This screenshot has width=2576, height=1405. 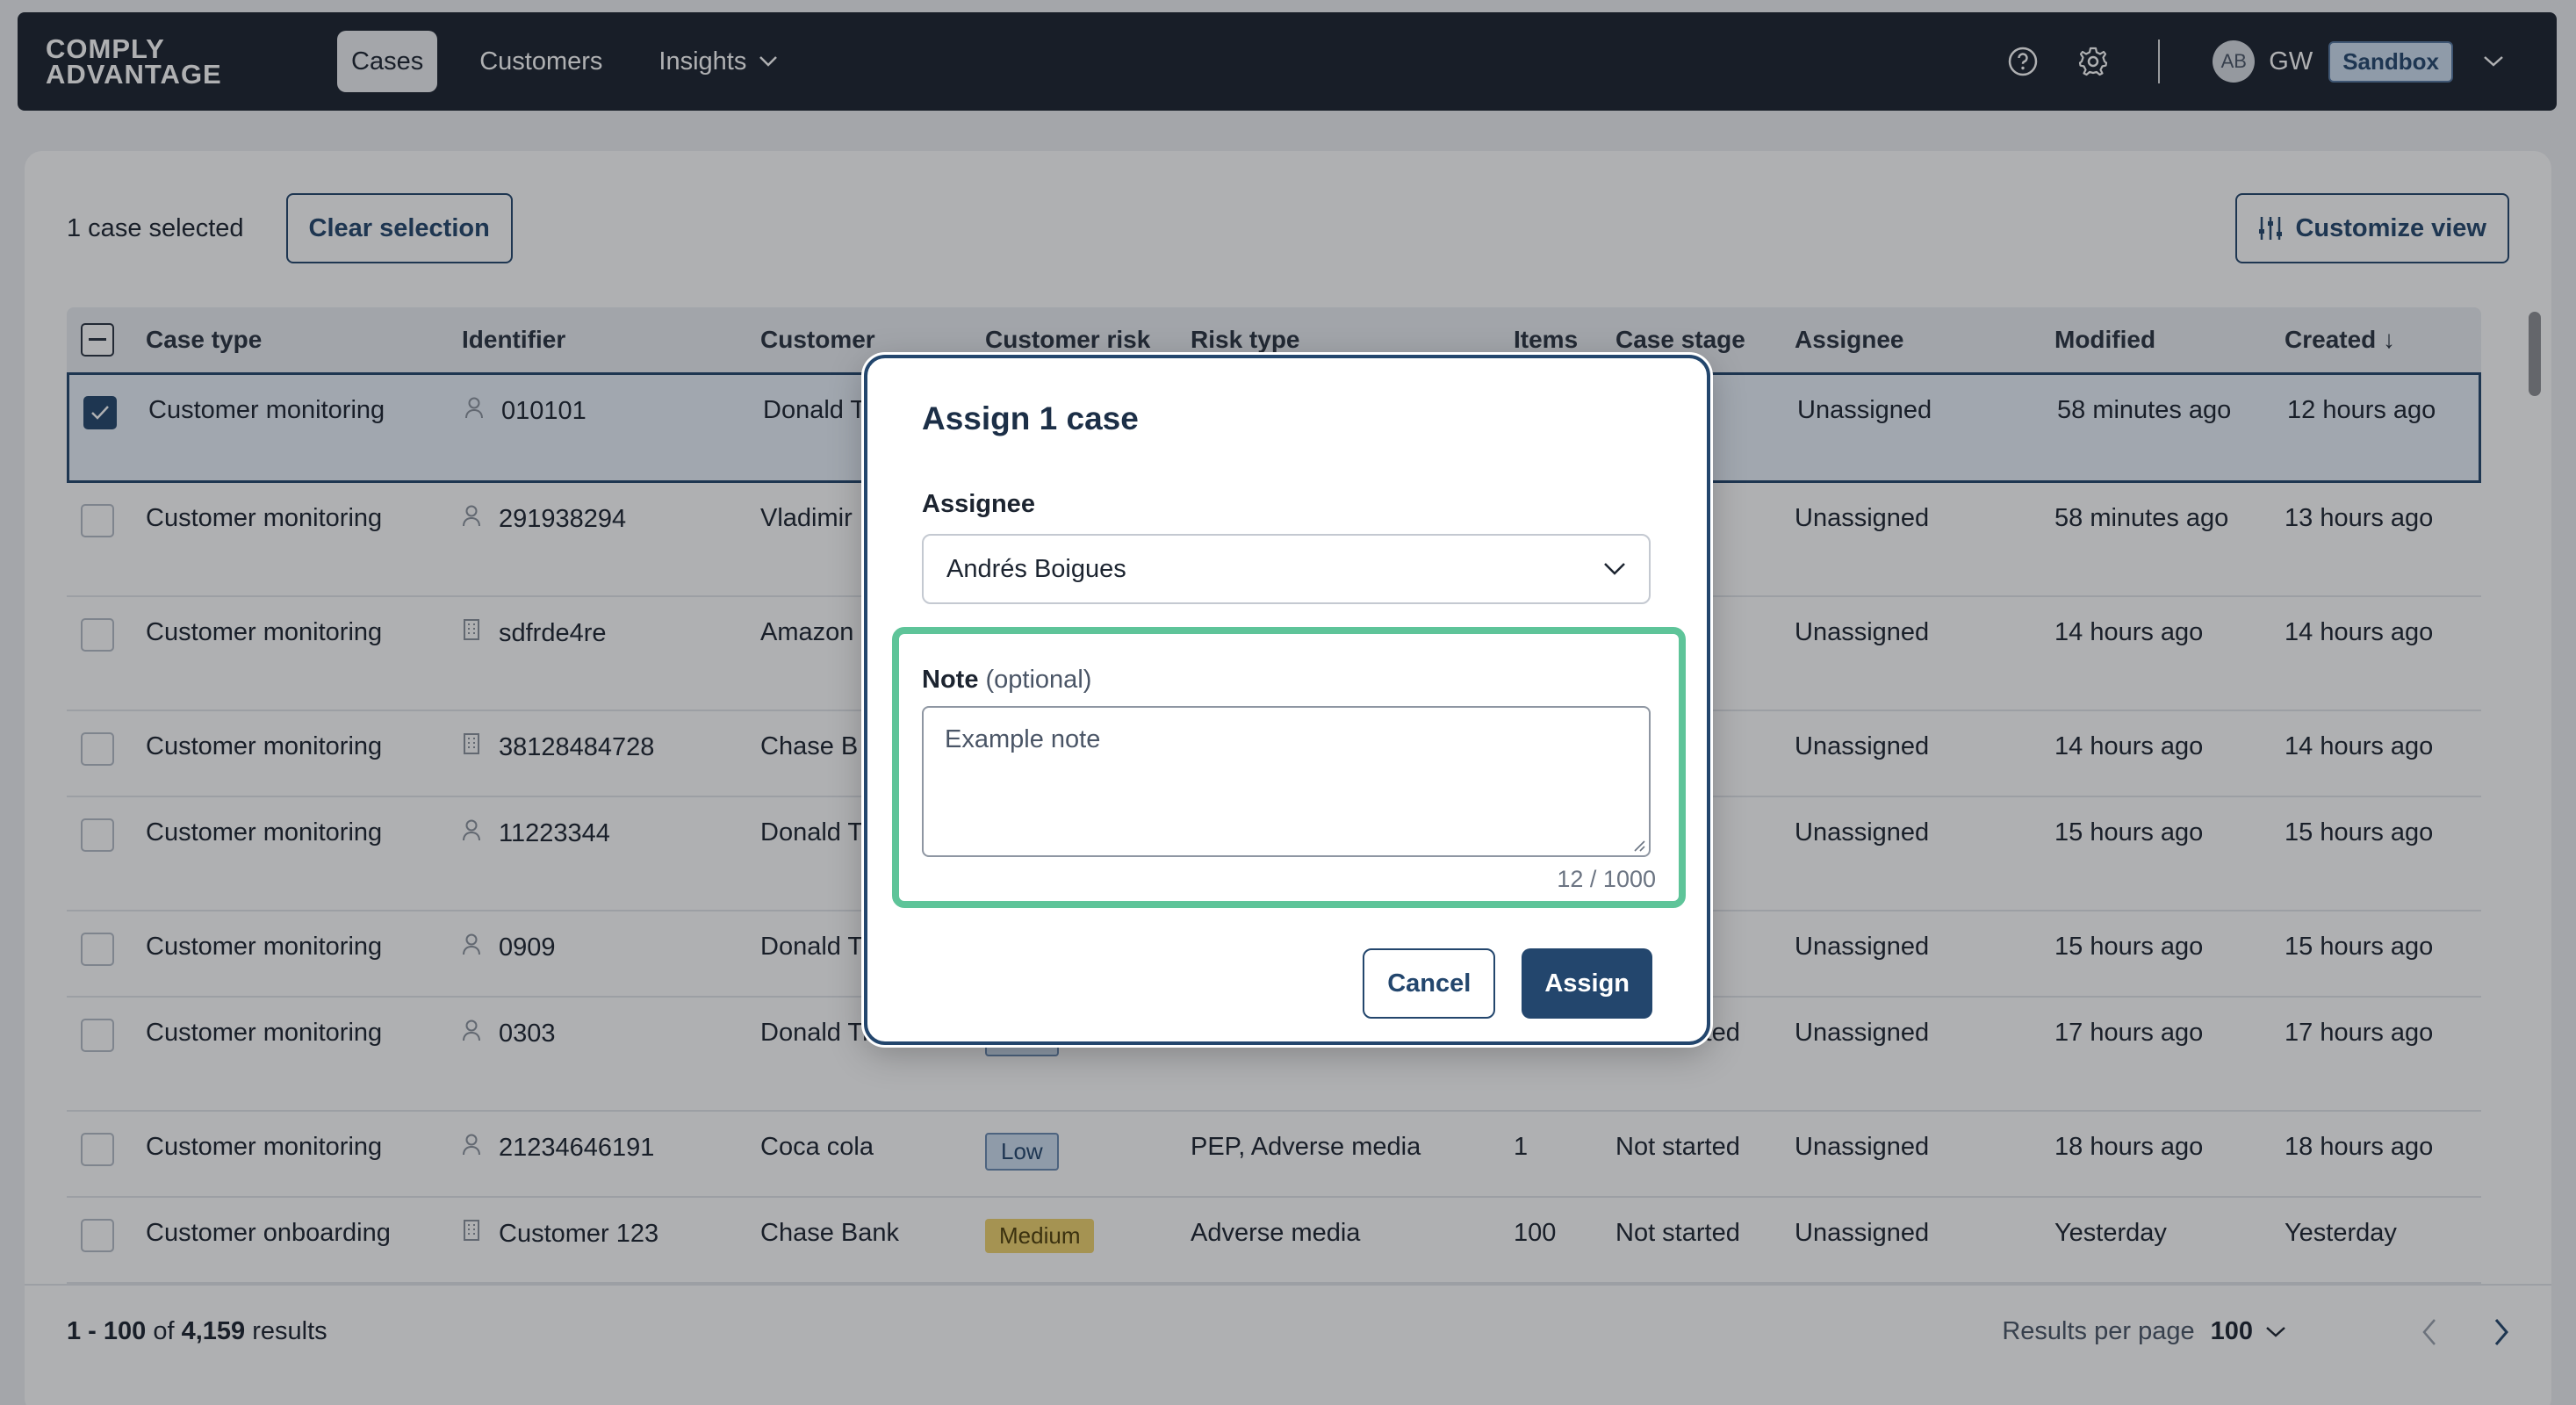 I want to click on assignee-select: Andrés Boigues, so click(x=1286, y=569).